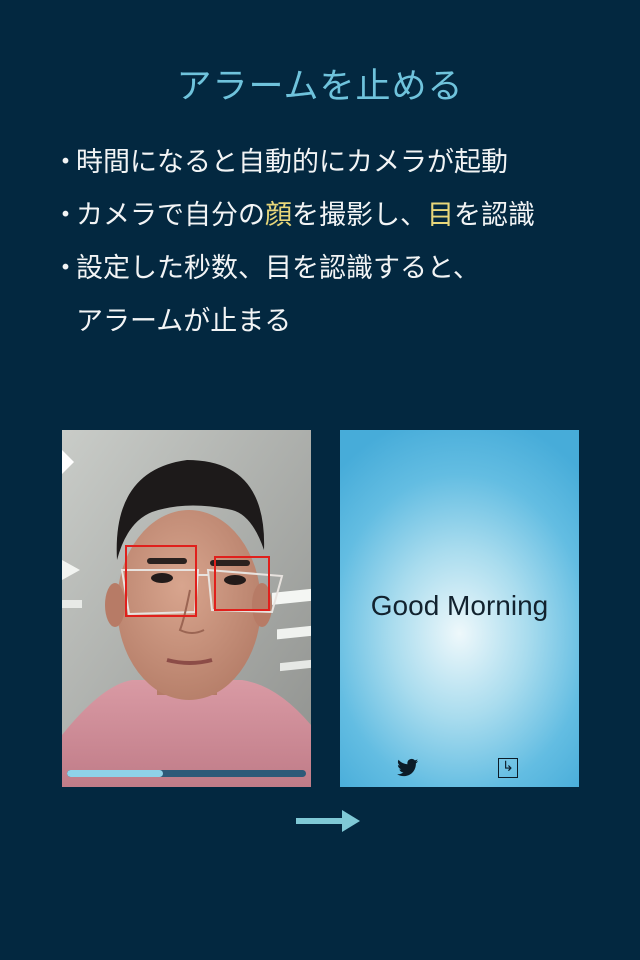 The height and width of the screenshot is (960, 640). I want to click on highlight-eye: 目, so click(440, 215).